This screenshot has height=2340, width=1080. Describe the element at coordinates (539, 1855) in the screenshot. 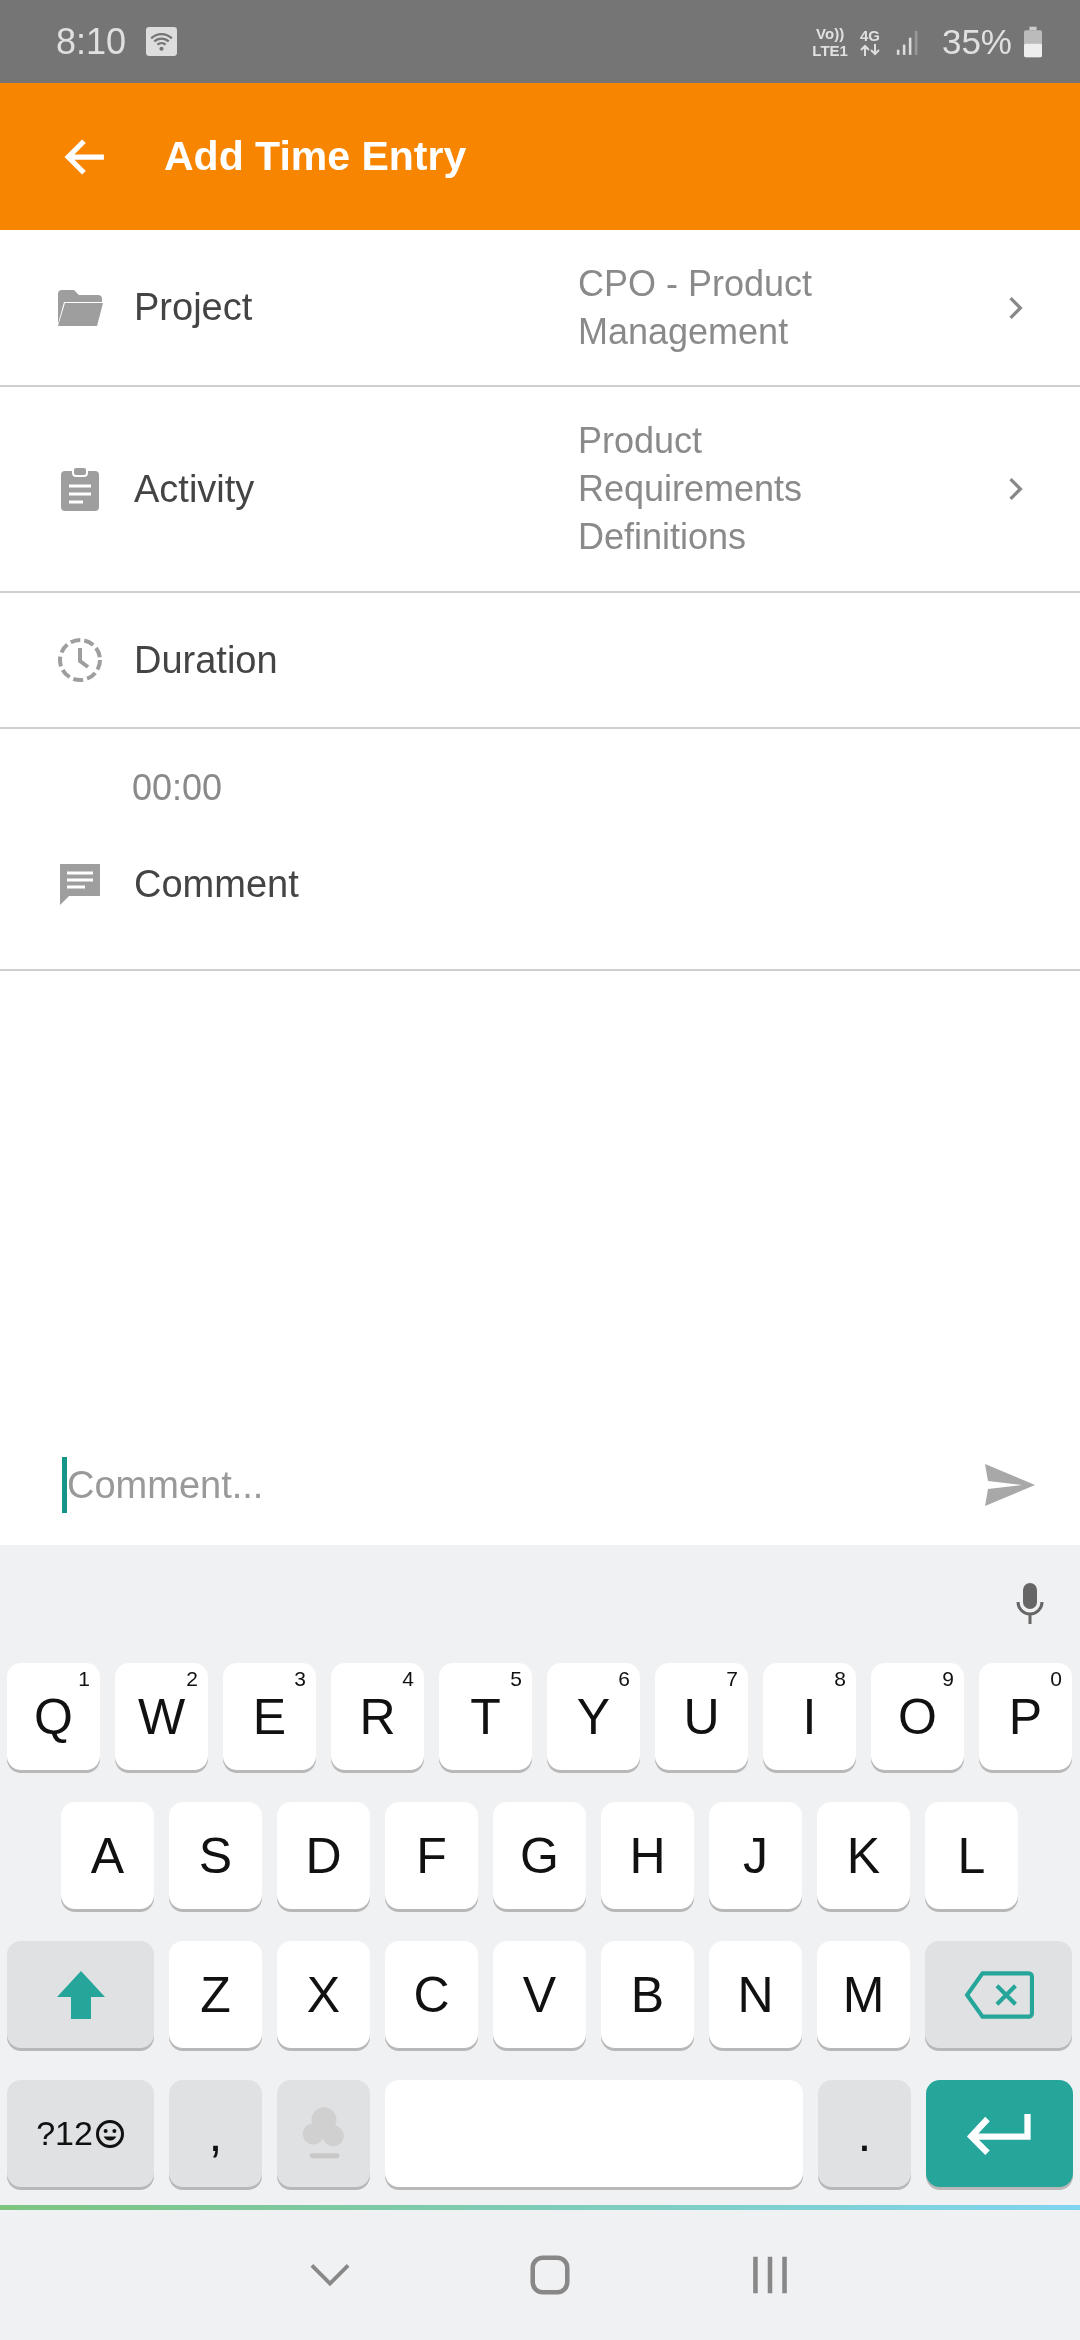

I see `key: G` at that location.